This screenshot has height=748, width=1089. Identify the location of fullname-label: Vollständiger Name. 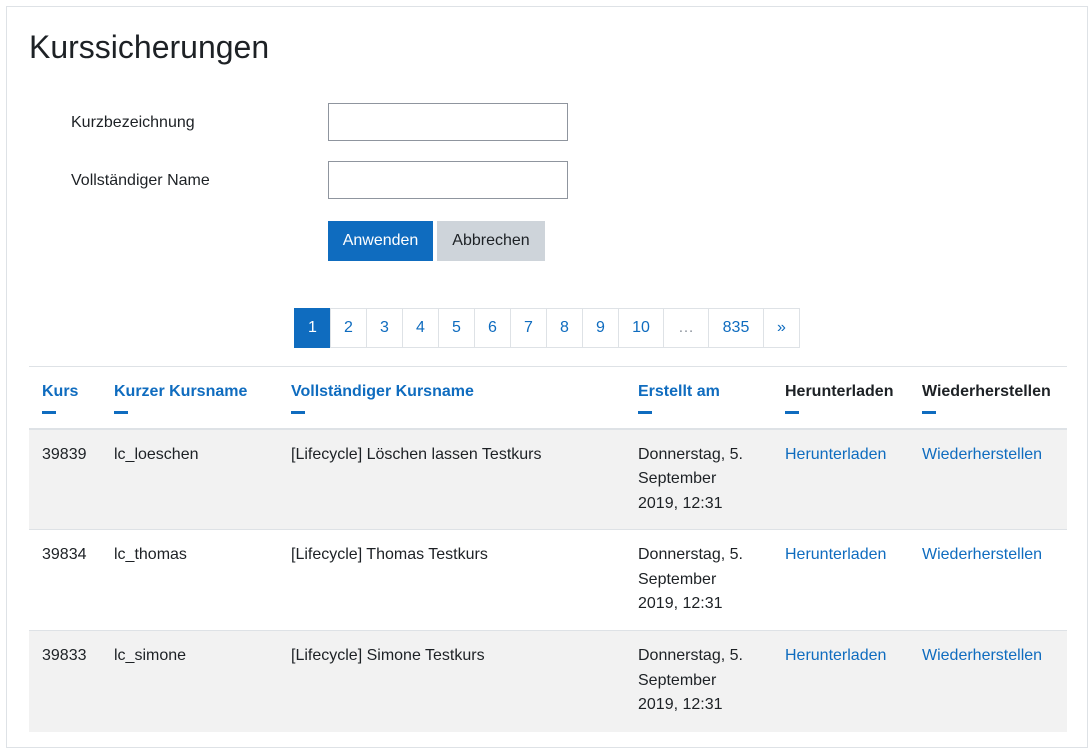
(140, 180).